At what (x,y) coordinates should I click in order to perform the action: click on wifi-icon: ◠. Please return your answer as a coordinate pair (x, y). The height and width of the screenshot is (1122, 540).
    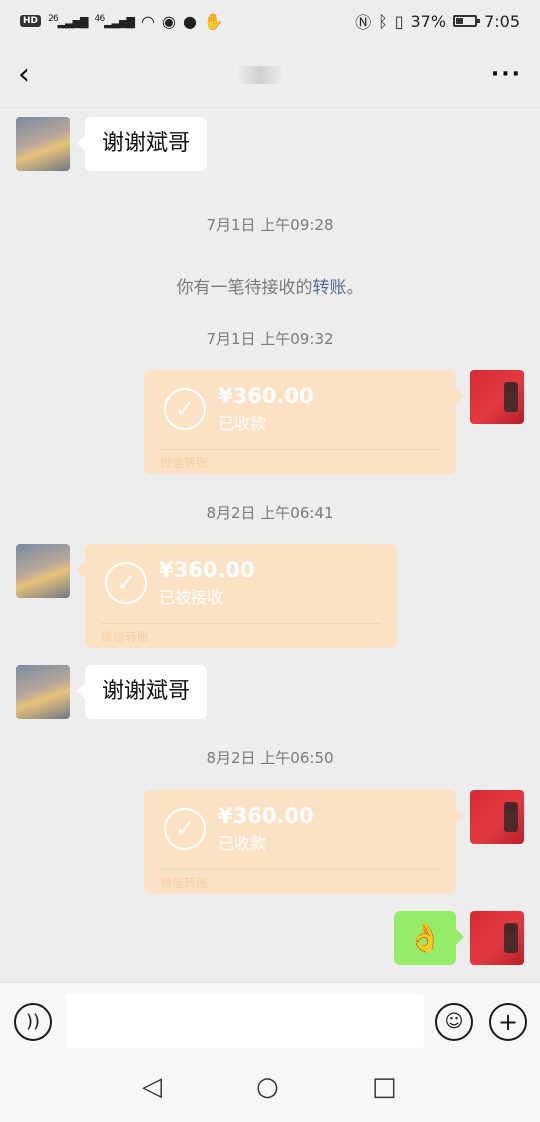
    Looking at the image, I should click on (148, 21).